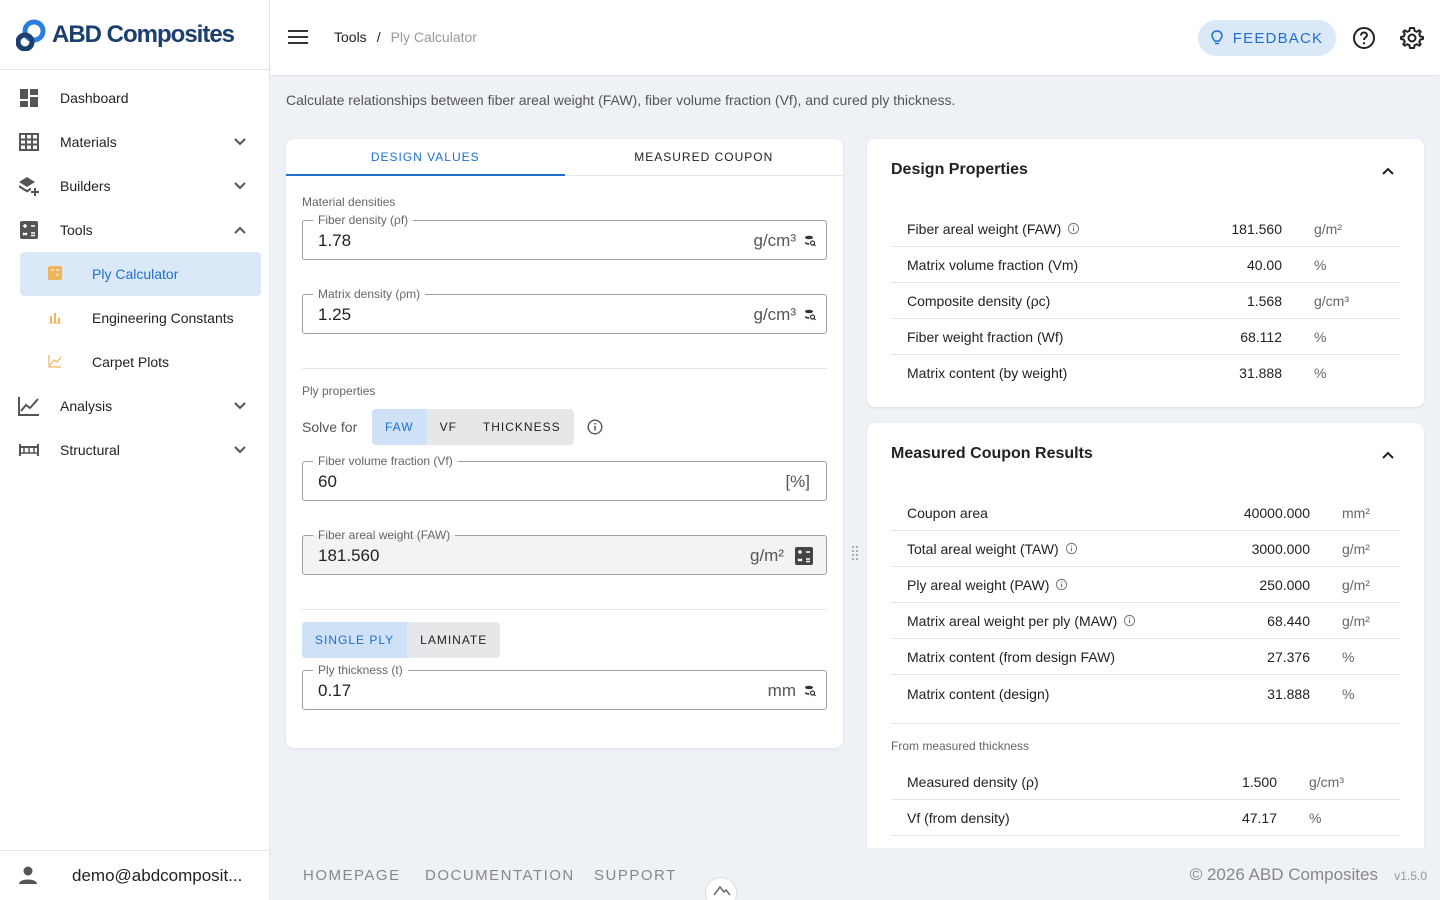 This screenshot has width=1440, height=900. I want to click on ply-thickness-value: 0.17, so click(334, 691).